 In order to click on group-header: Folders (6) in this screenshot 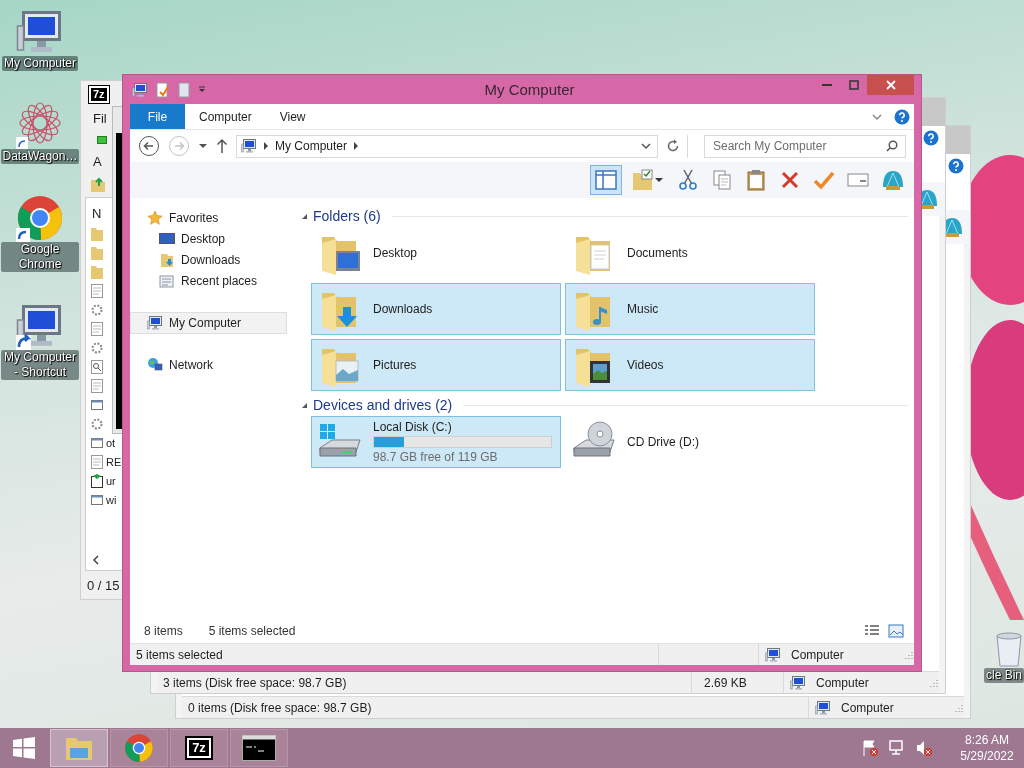, I will do `click(347, 216)`.